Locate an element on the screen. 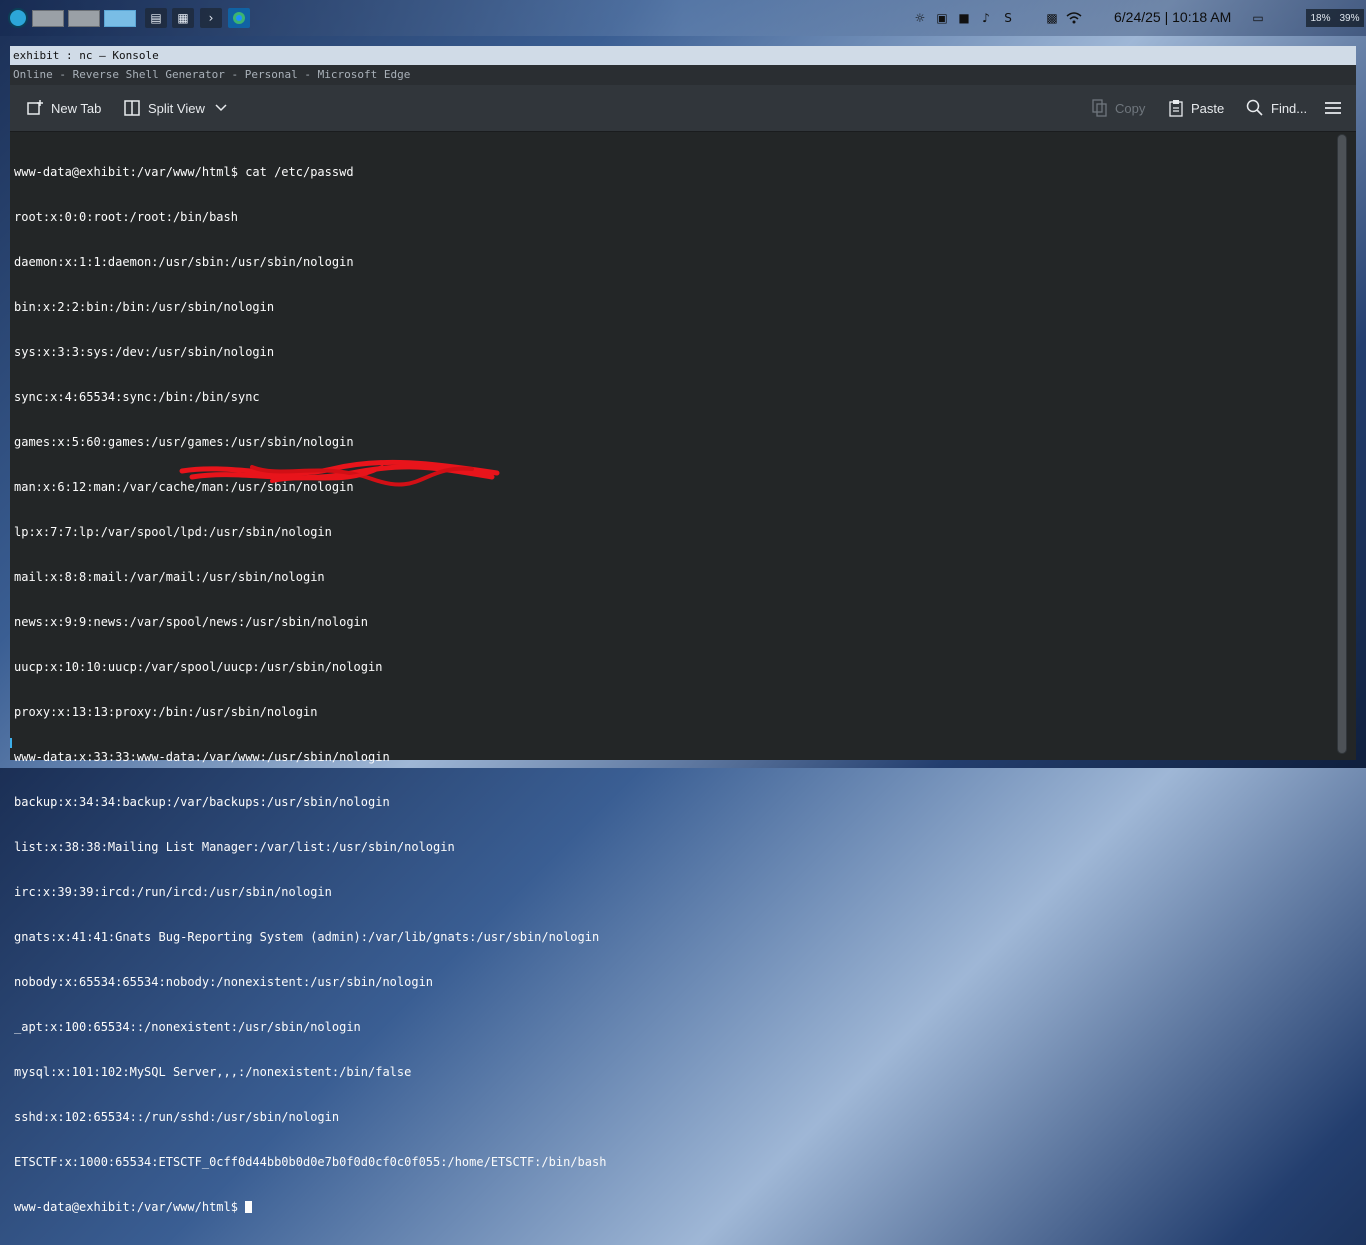 The image size is (1366, 1245). paste-button: Paste is located at coordinates (1196, 108).